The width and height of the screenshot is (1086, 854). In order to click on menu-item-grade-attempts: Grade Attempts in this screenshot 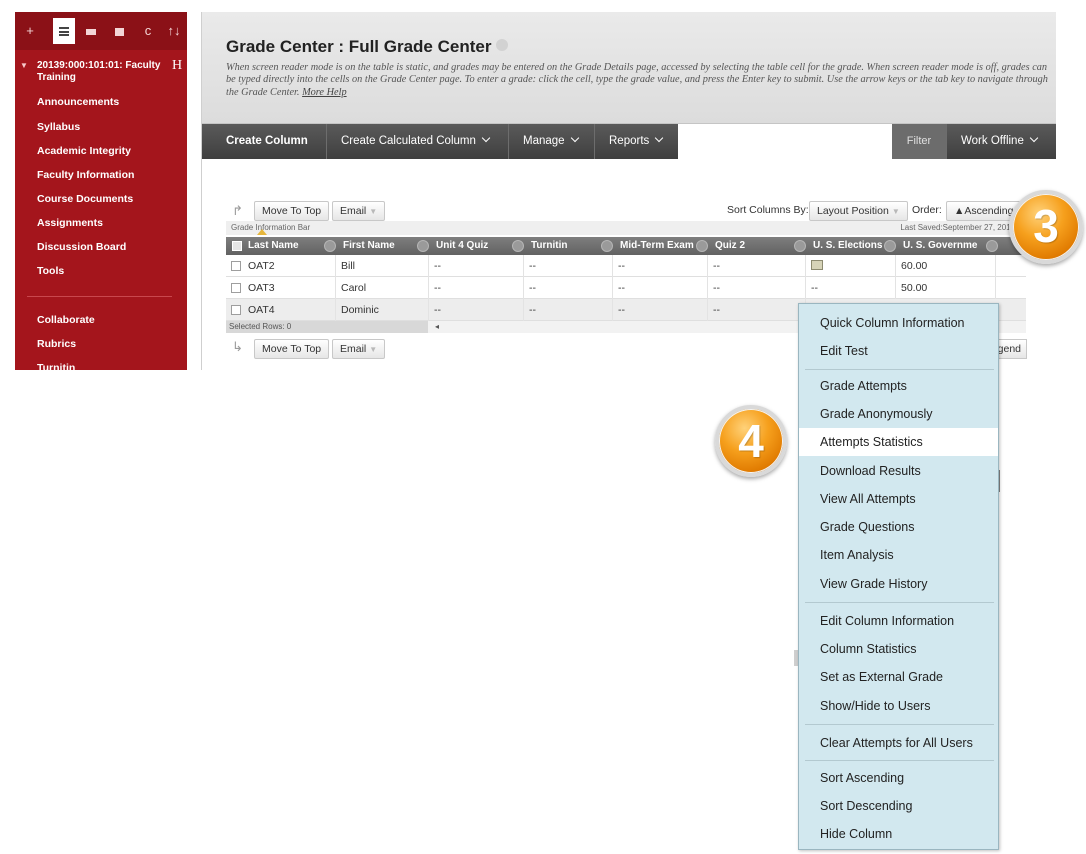, I will do `click(898, 386)`.